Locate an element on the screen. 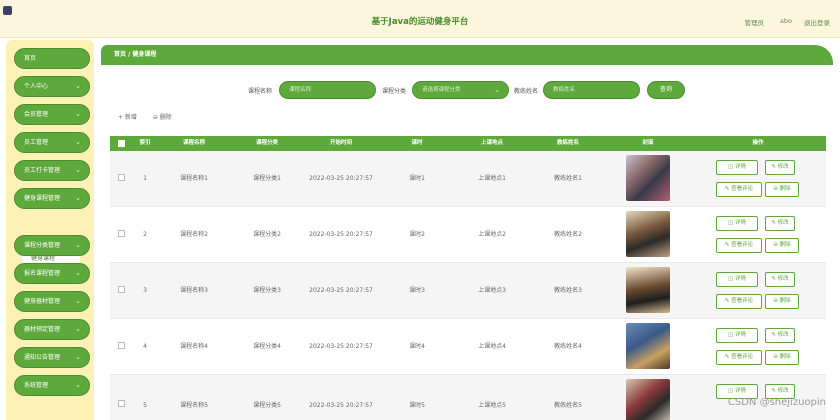 The height and width of the screenshot is (420, 840). col-coach: 教练姓名 is located at coordinates (567, 143).